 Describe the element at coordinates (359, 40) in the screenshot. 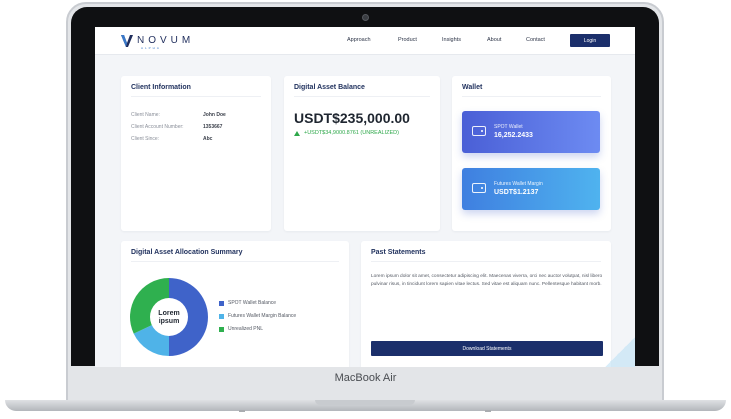

I see `nav-approach: Approach` at that location.